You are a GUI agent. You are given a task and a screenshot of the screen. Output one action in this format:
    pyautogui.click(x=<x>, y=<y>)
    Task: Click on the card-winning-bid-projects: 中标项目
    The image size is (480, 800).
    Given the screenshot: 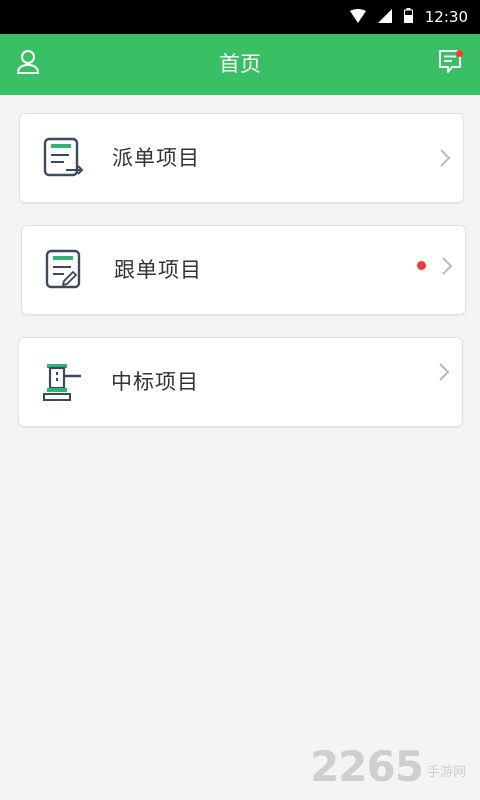 What is the action you would take?
    pyautogui.click(x=240, y=382)
    